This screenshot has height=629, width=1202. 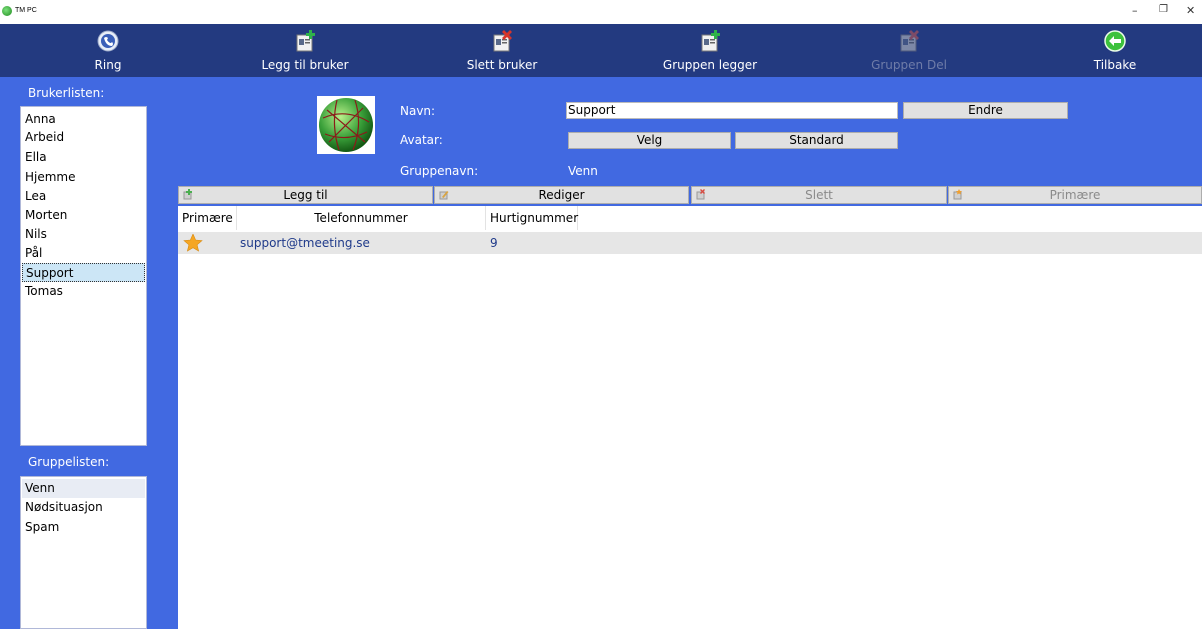 What do you see at coordinates (1115, 41) in the screenshot?
I see `back-arrow-icon` at bounding box center [1115, 41].